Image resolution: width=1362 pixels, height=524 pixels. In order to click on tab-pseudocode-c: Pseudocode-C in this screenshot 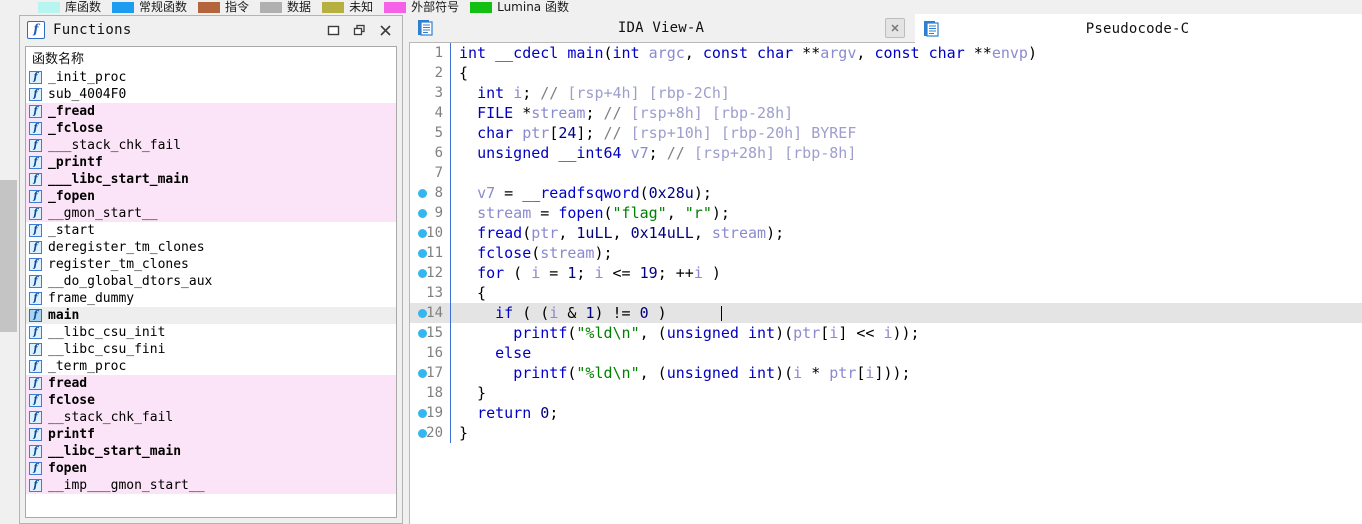, I will do `click(1138, 28)`.